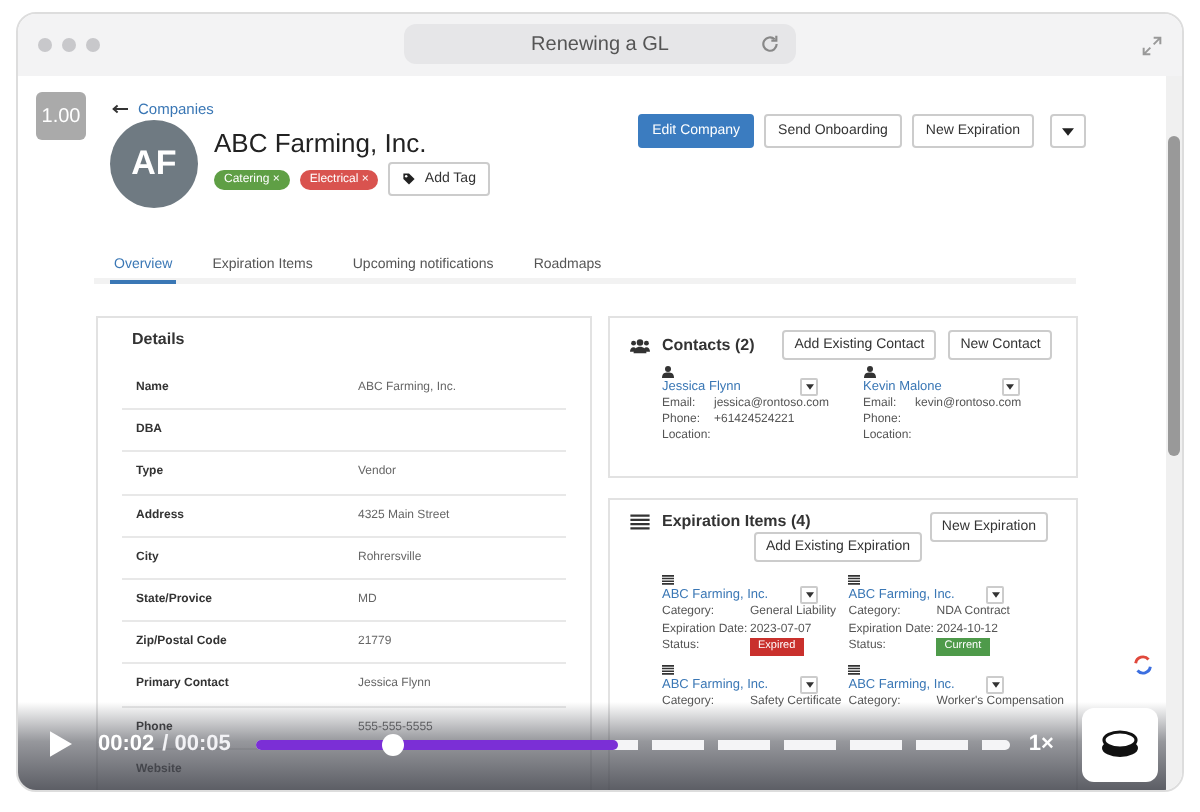 The image size is (1200, 812). What do you see at coordinates (1041, 744) in the screenshot?
I see `playback-speed-button: 1×` at bounding box center [1041, 744].